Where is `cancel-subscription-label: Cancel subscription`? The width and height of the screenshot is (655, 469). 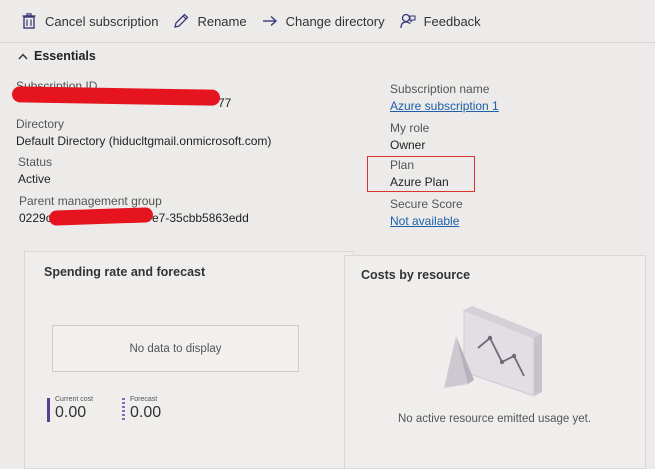
cancel-subscription-label: Cancel subscription is located at coordinates (102, 21).